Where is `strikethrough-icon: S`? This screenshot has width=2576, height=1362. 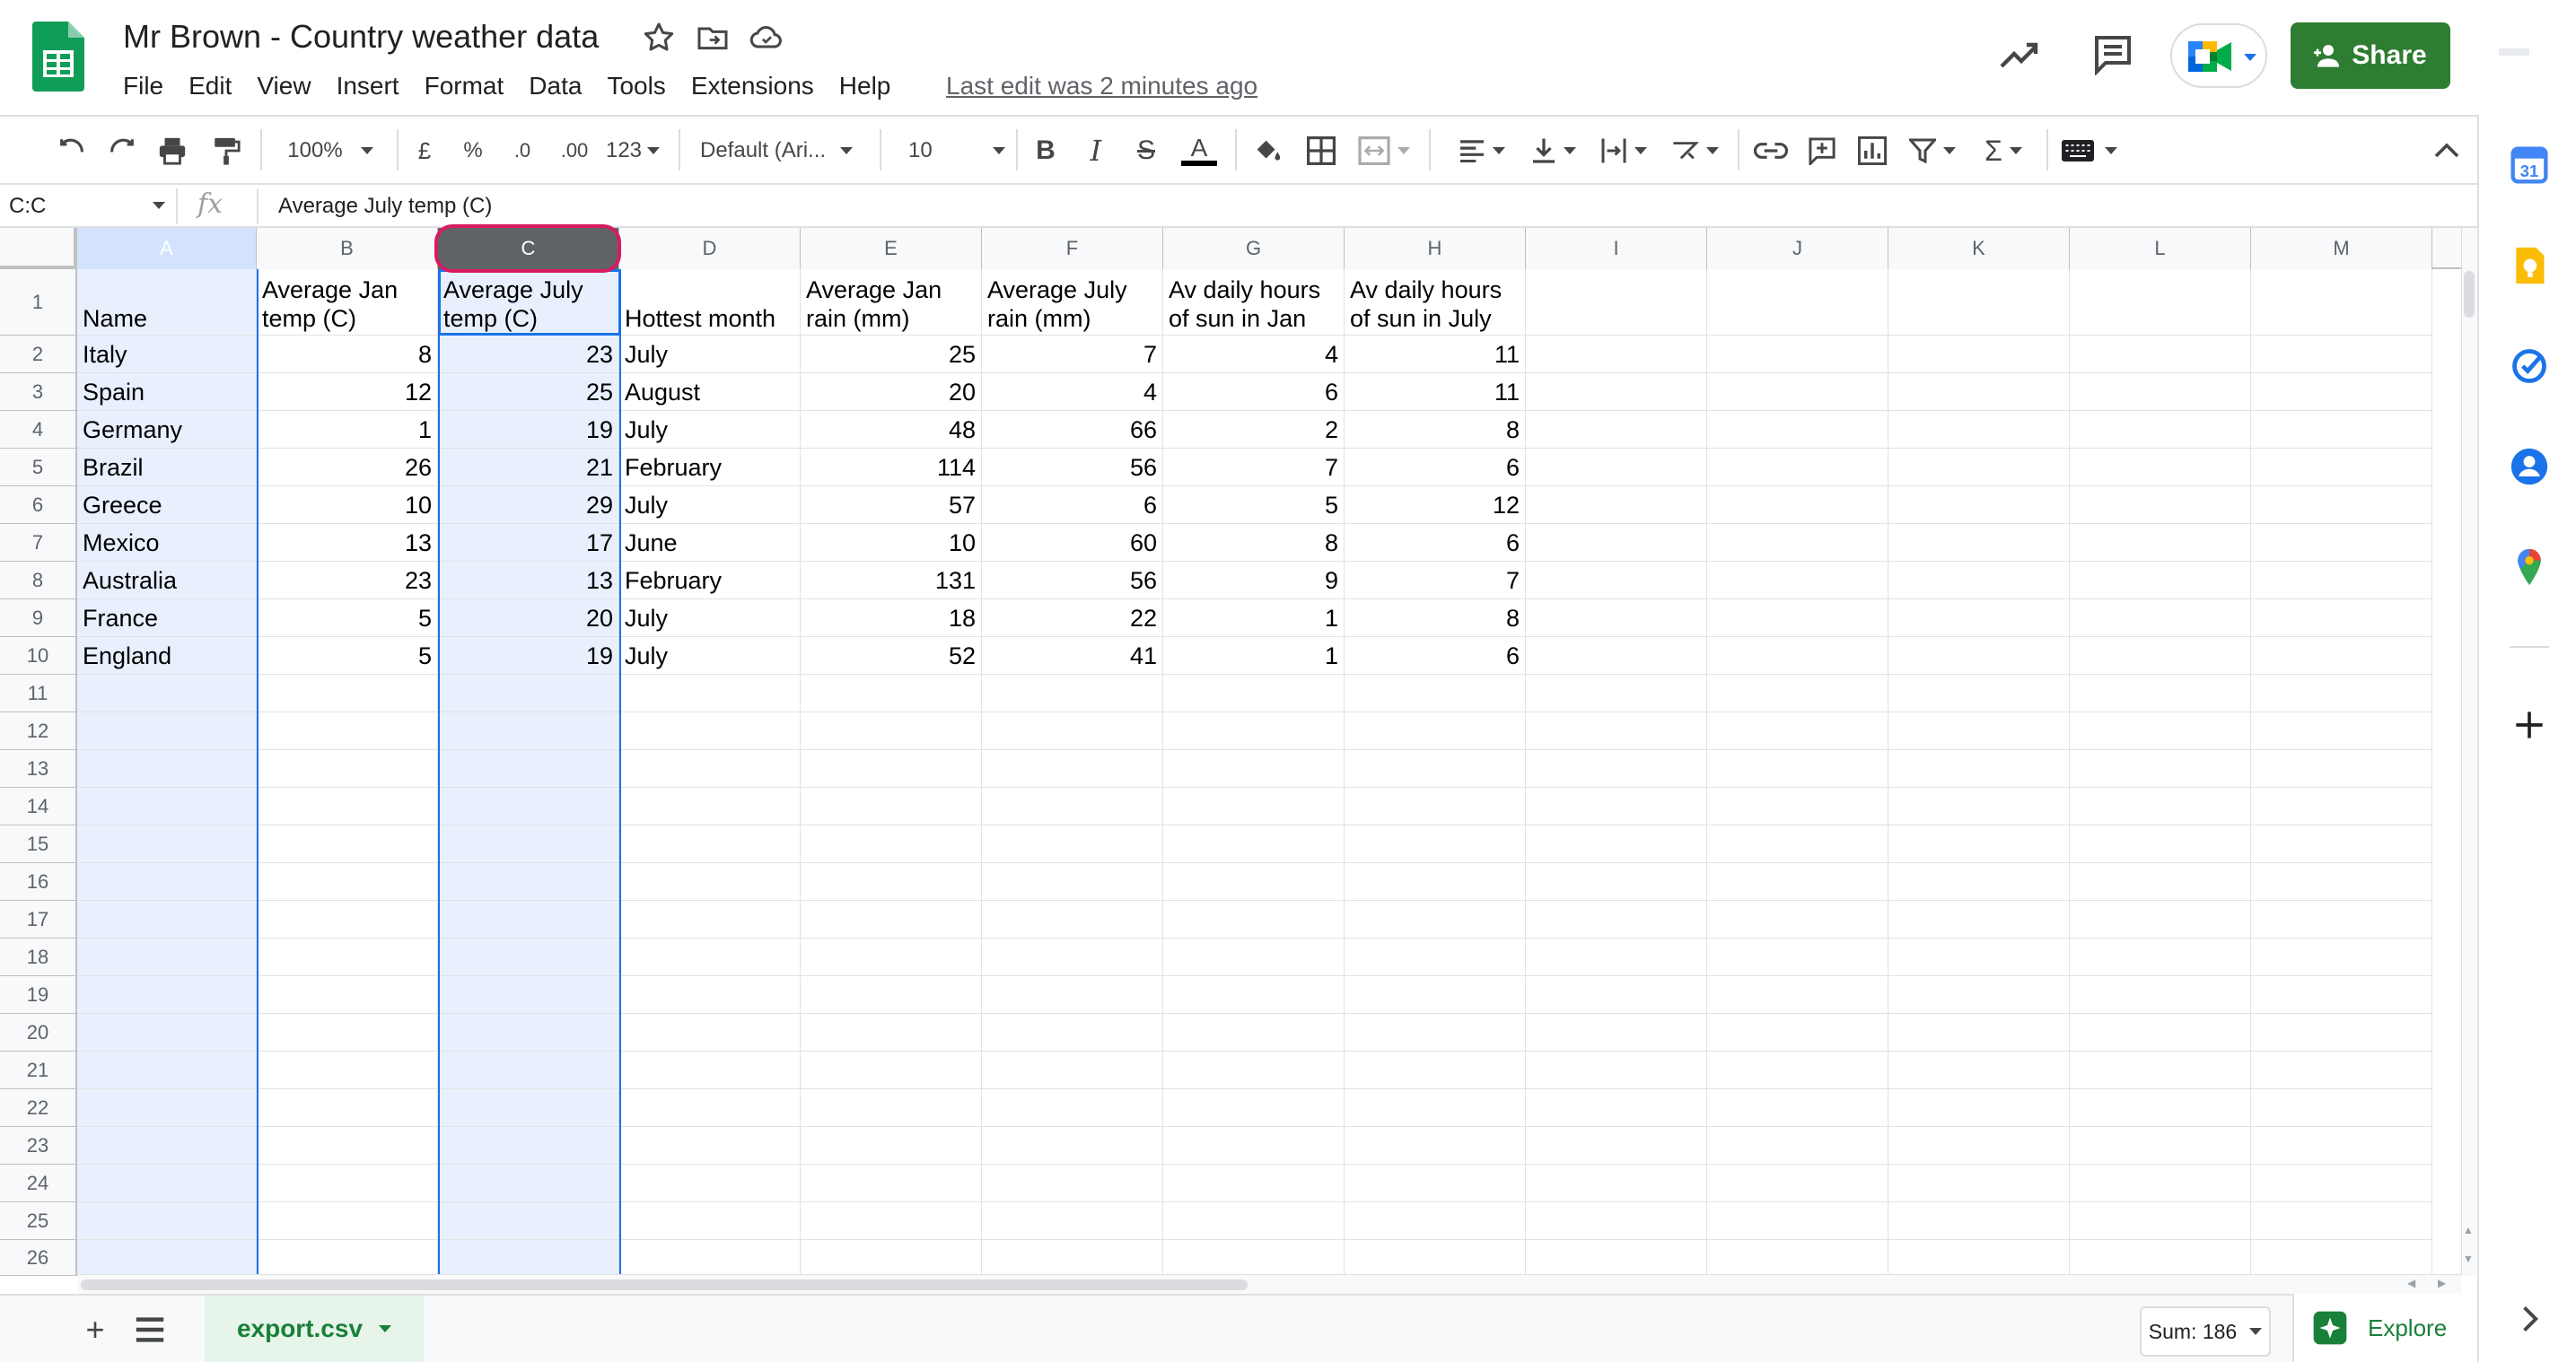 strikethrough-icon: S is located at coordinates (1146, 151).